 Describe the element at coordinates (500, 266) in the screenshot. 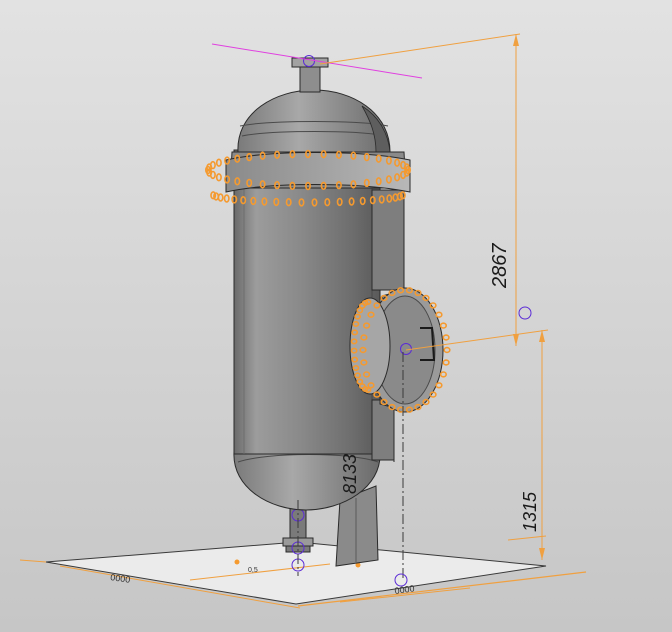

I see `dimension-2867-label: 2867` at that location.